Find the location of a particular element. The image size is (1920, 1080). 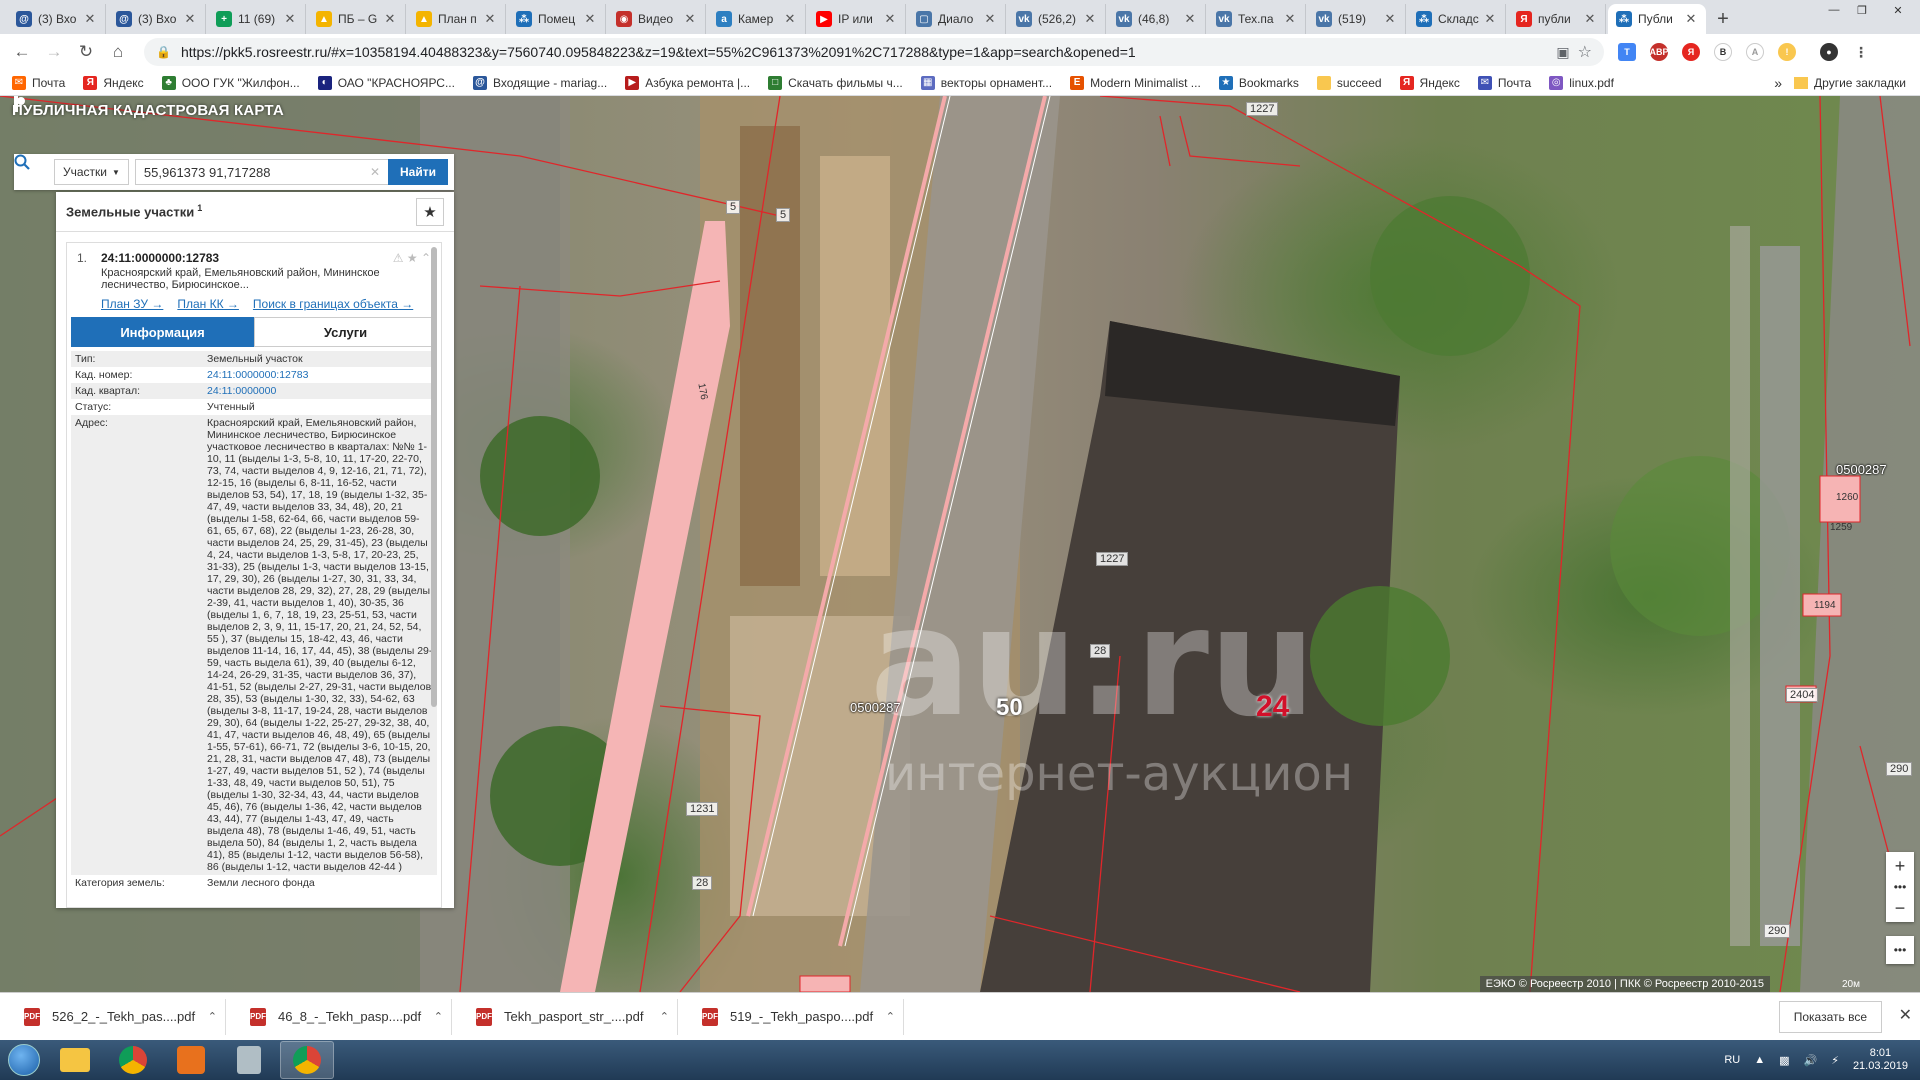

profile-avatar: ● is located at coordinates (1829, 52).